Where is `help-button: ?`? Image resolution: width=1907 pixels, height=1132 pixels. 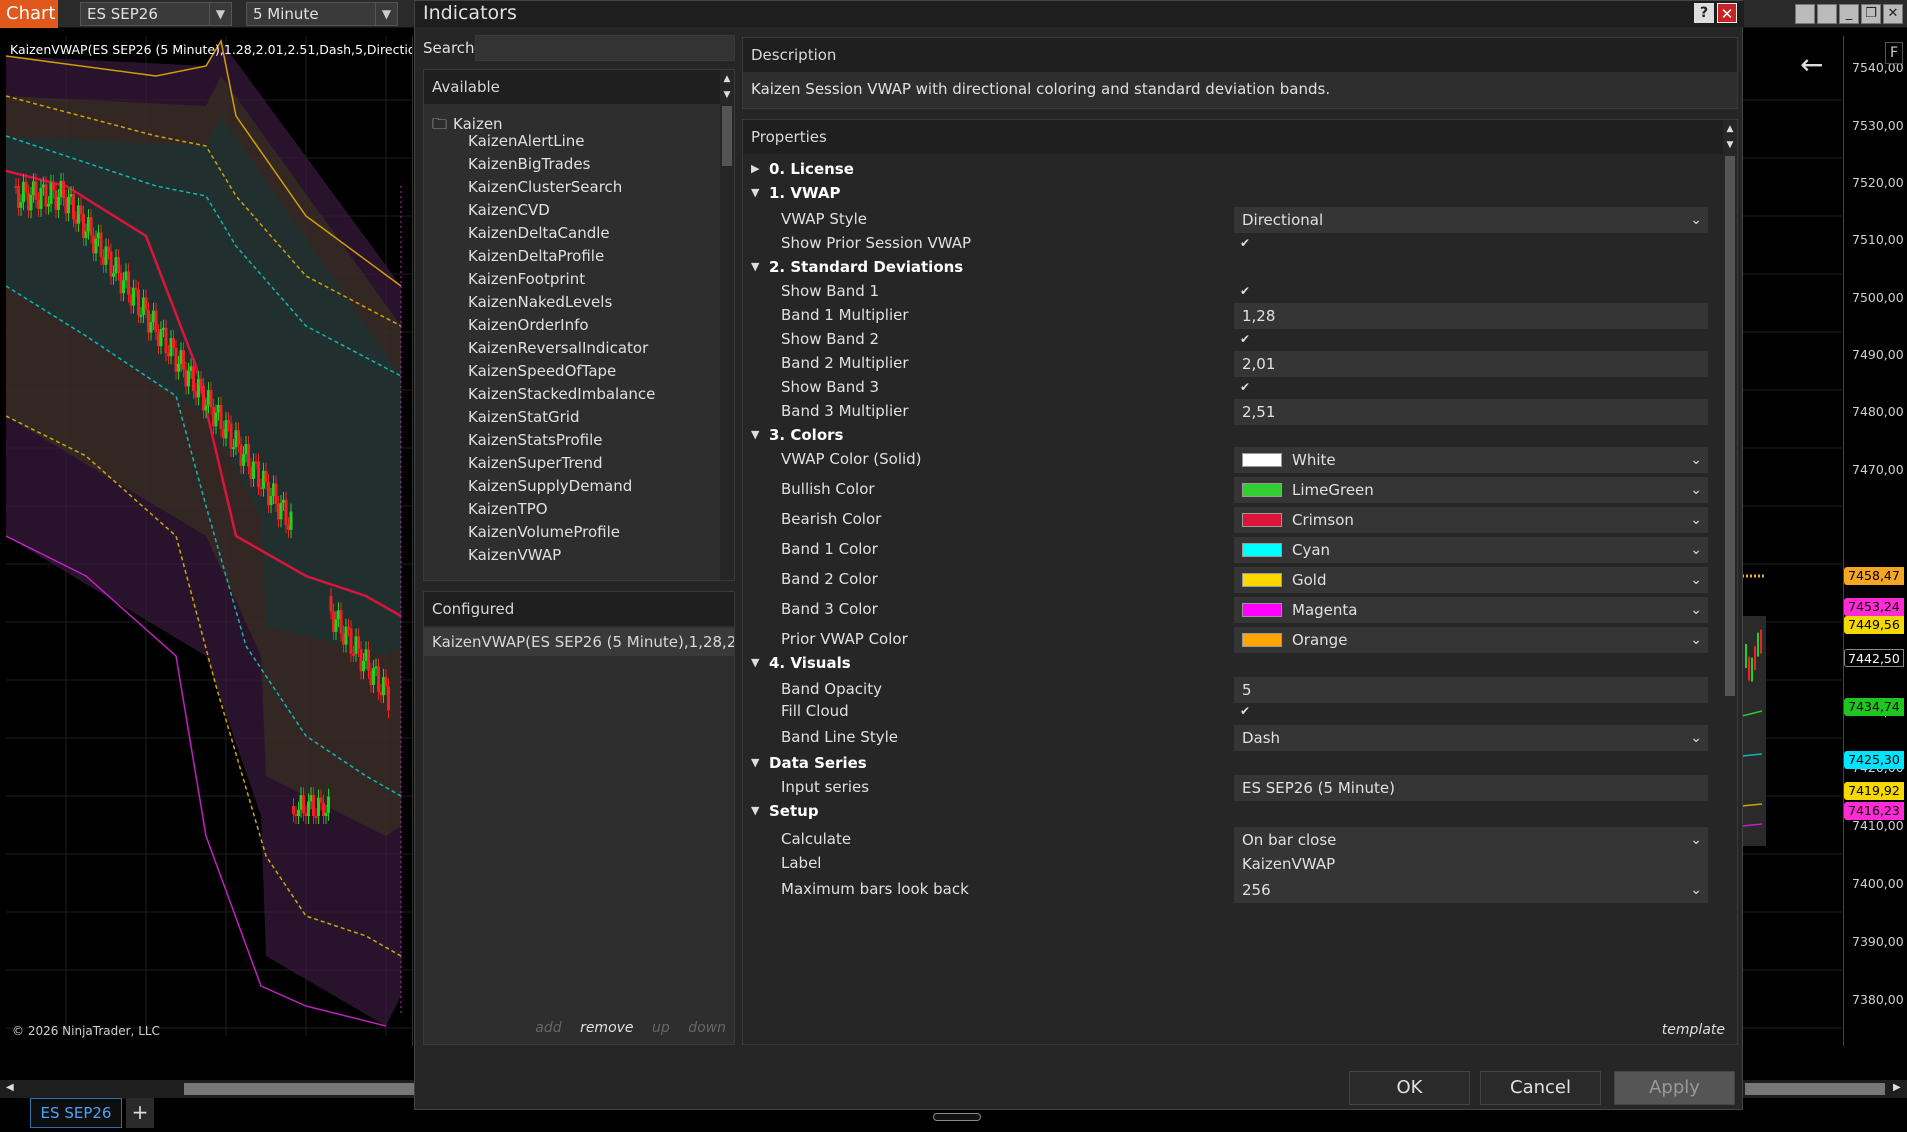
help-button: ? is located at coordinates (1704, 13).